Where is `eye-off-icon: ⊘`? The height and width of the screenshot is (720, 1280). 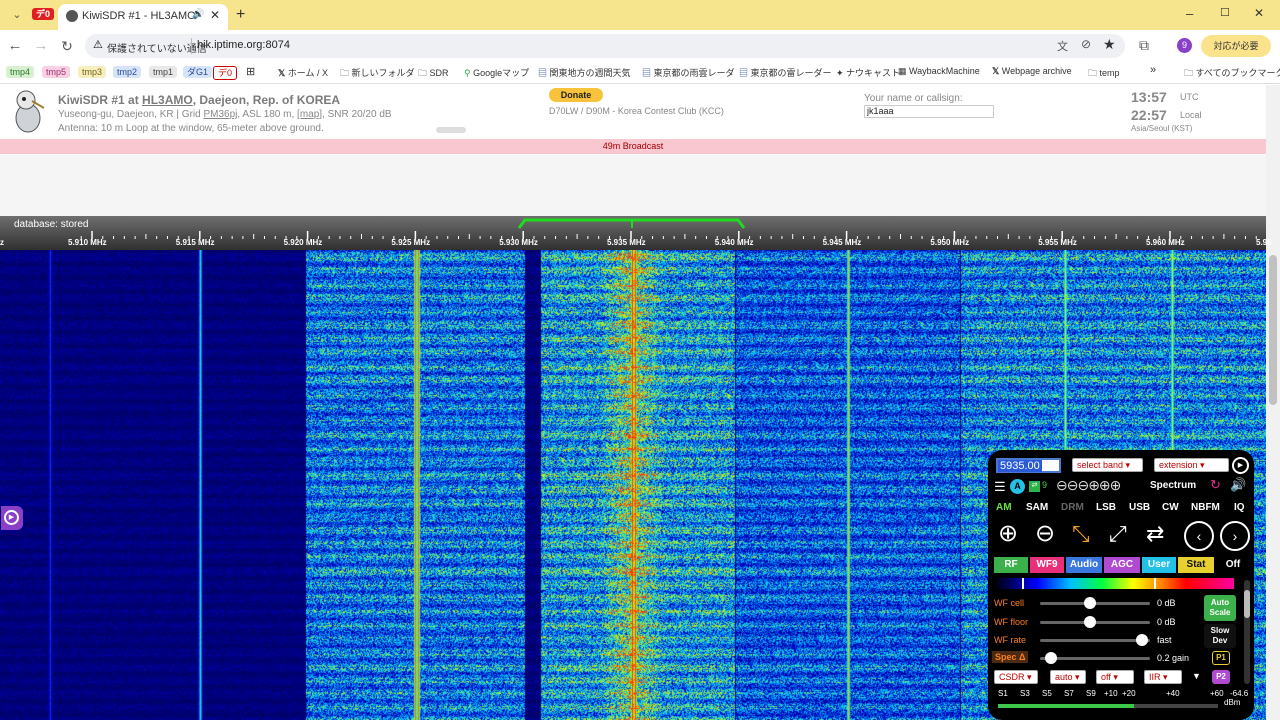 eye-off-icon: ⊘ is located at coordinates (1086, 44).